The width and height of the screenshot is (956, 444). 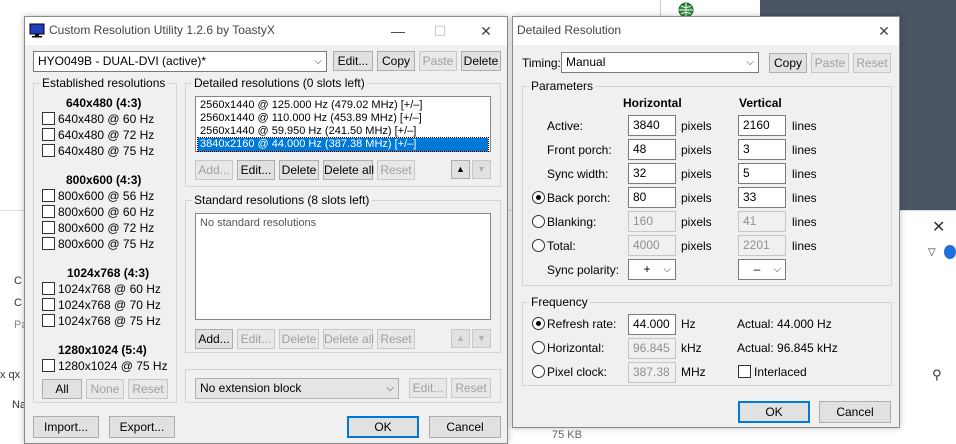 What do you see at coordinates (538, 221) in the screenshot?
I see `blanking-radio` at bounding box center [538, 221].